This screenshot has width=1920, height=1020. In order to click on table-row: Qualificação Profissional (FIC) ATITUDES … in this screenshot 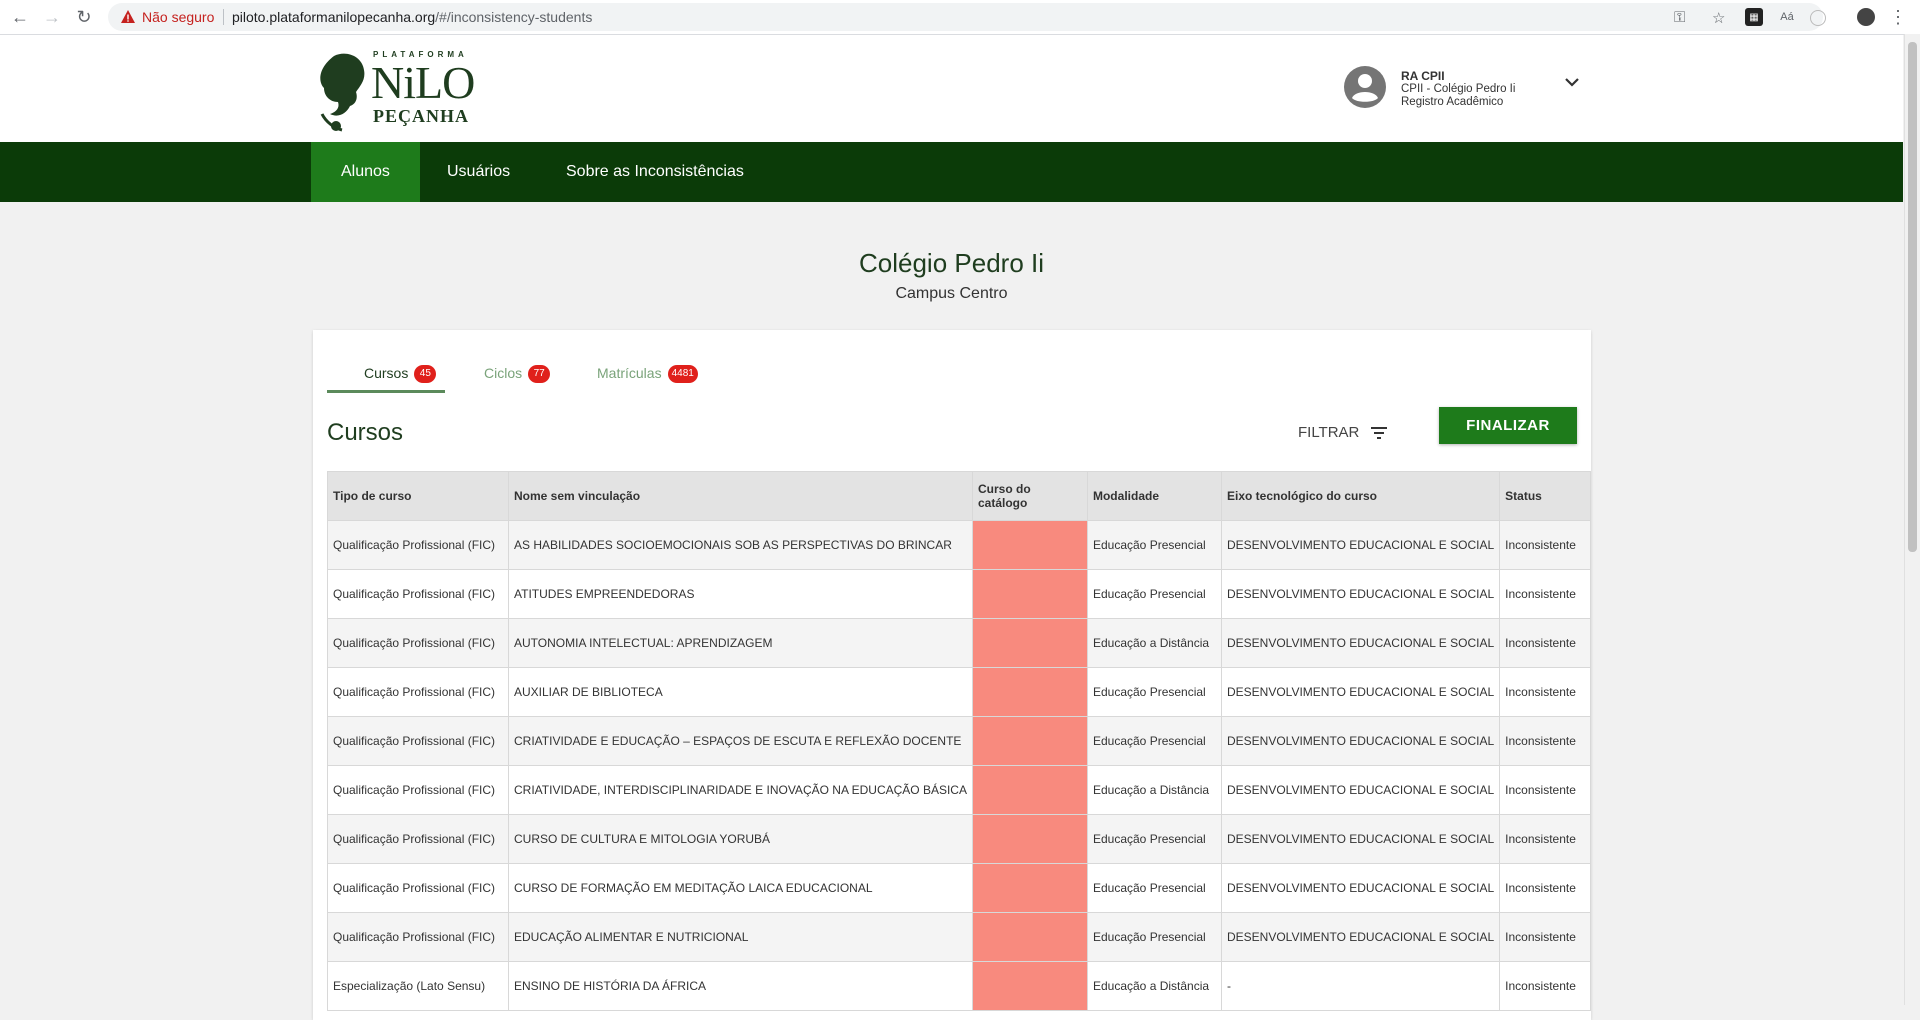, I will do `click(959, 594)`.